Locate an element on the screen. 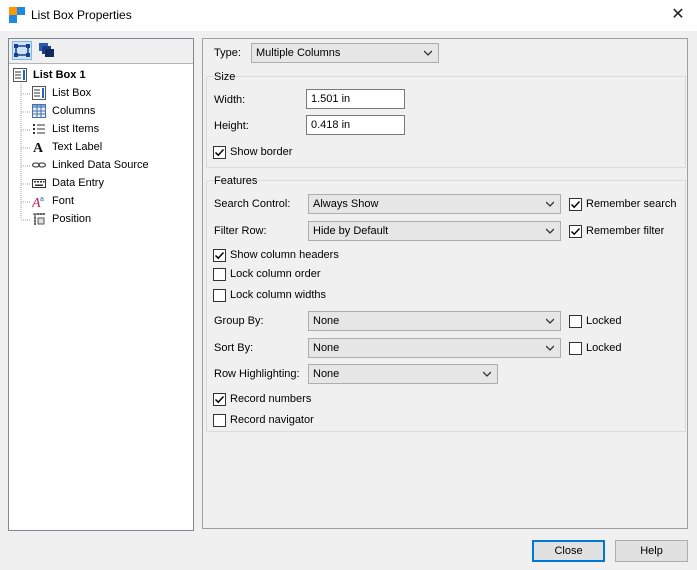  lock-column-widths-label: Lock column widths is located at coordinates (278, 295).